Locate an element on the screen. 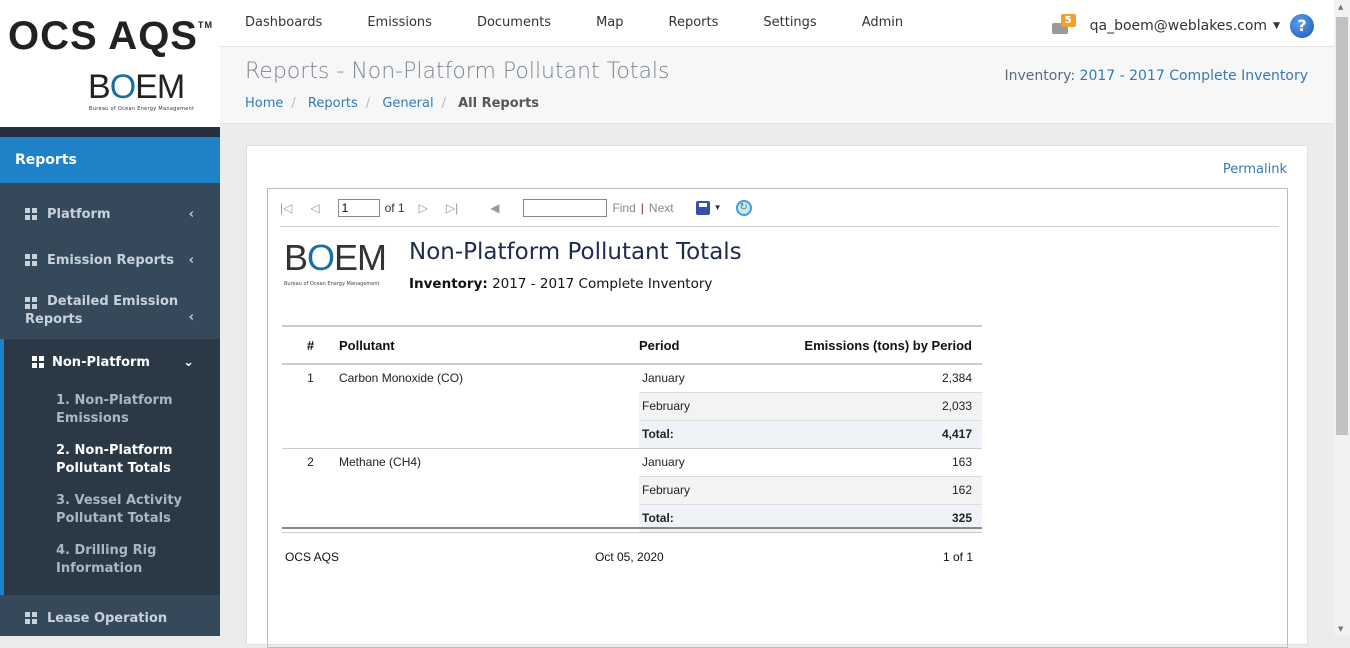 The image size is (1350, 648). nav-dashboards: Dashboards is located at coordinates (283, 22).